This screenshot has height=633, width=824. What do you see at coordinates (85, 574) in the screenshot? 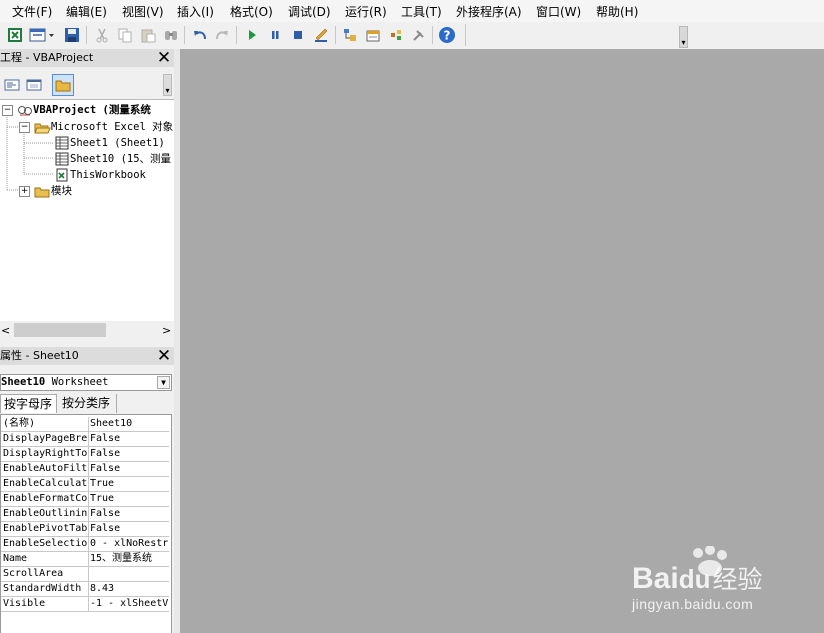
I see `property-row: ScrollArea` at bounding box center [85, 574].